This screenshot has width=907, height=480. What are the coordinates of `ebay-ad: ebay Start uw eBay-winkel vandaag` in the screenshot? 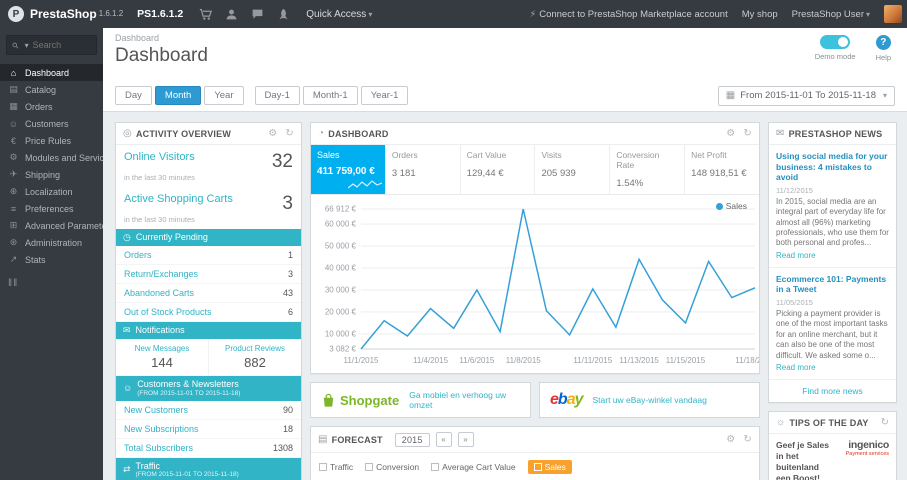 It's located at (649, 400).